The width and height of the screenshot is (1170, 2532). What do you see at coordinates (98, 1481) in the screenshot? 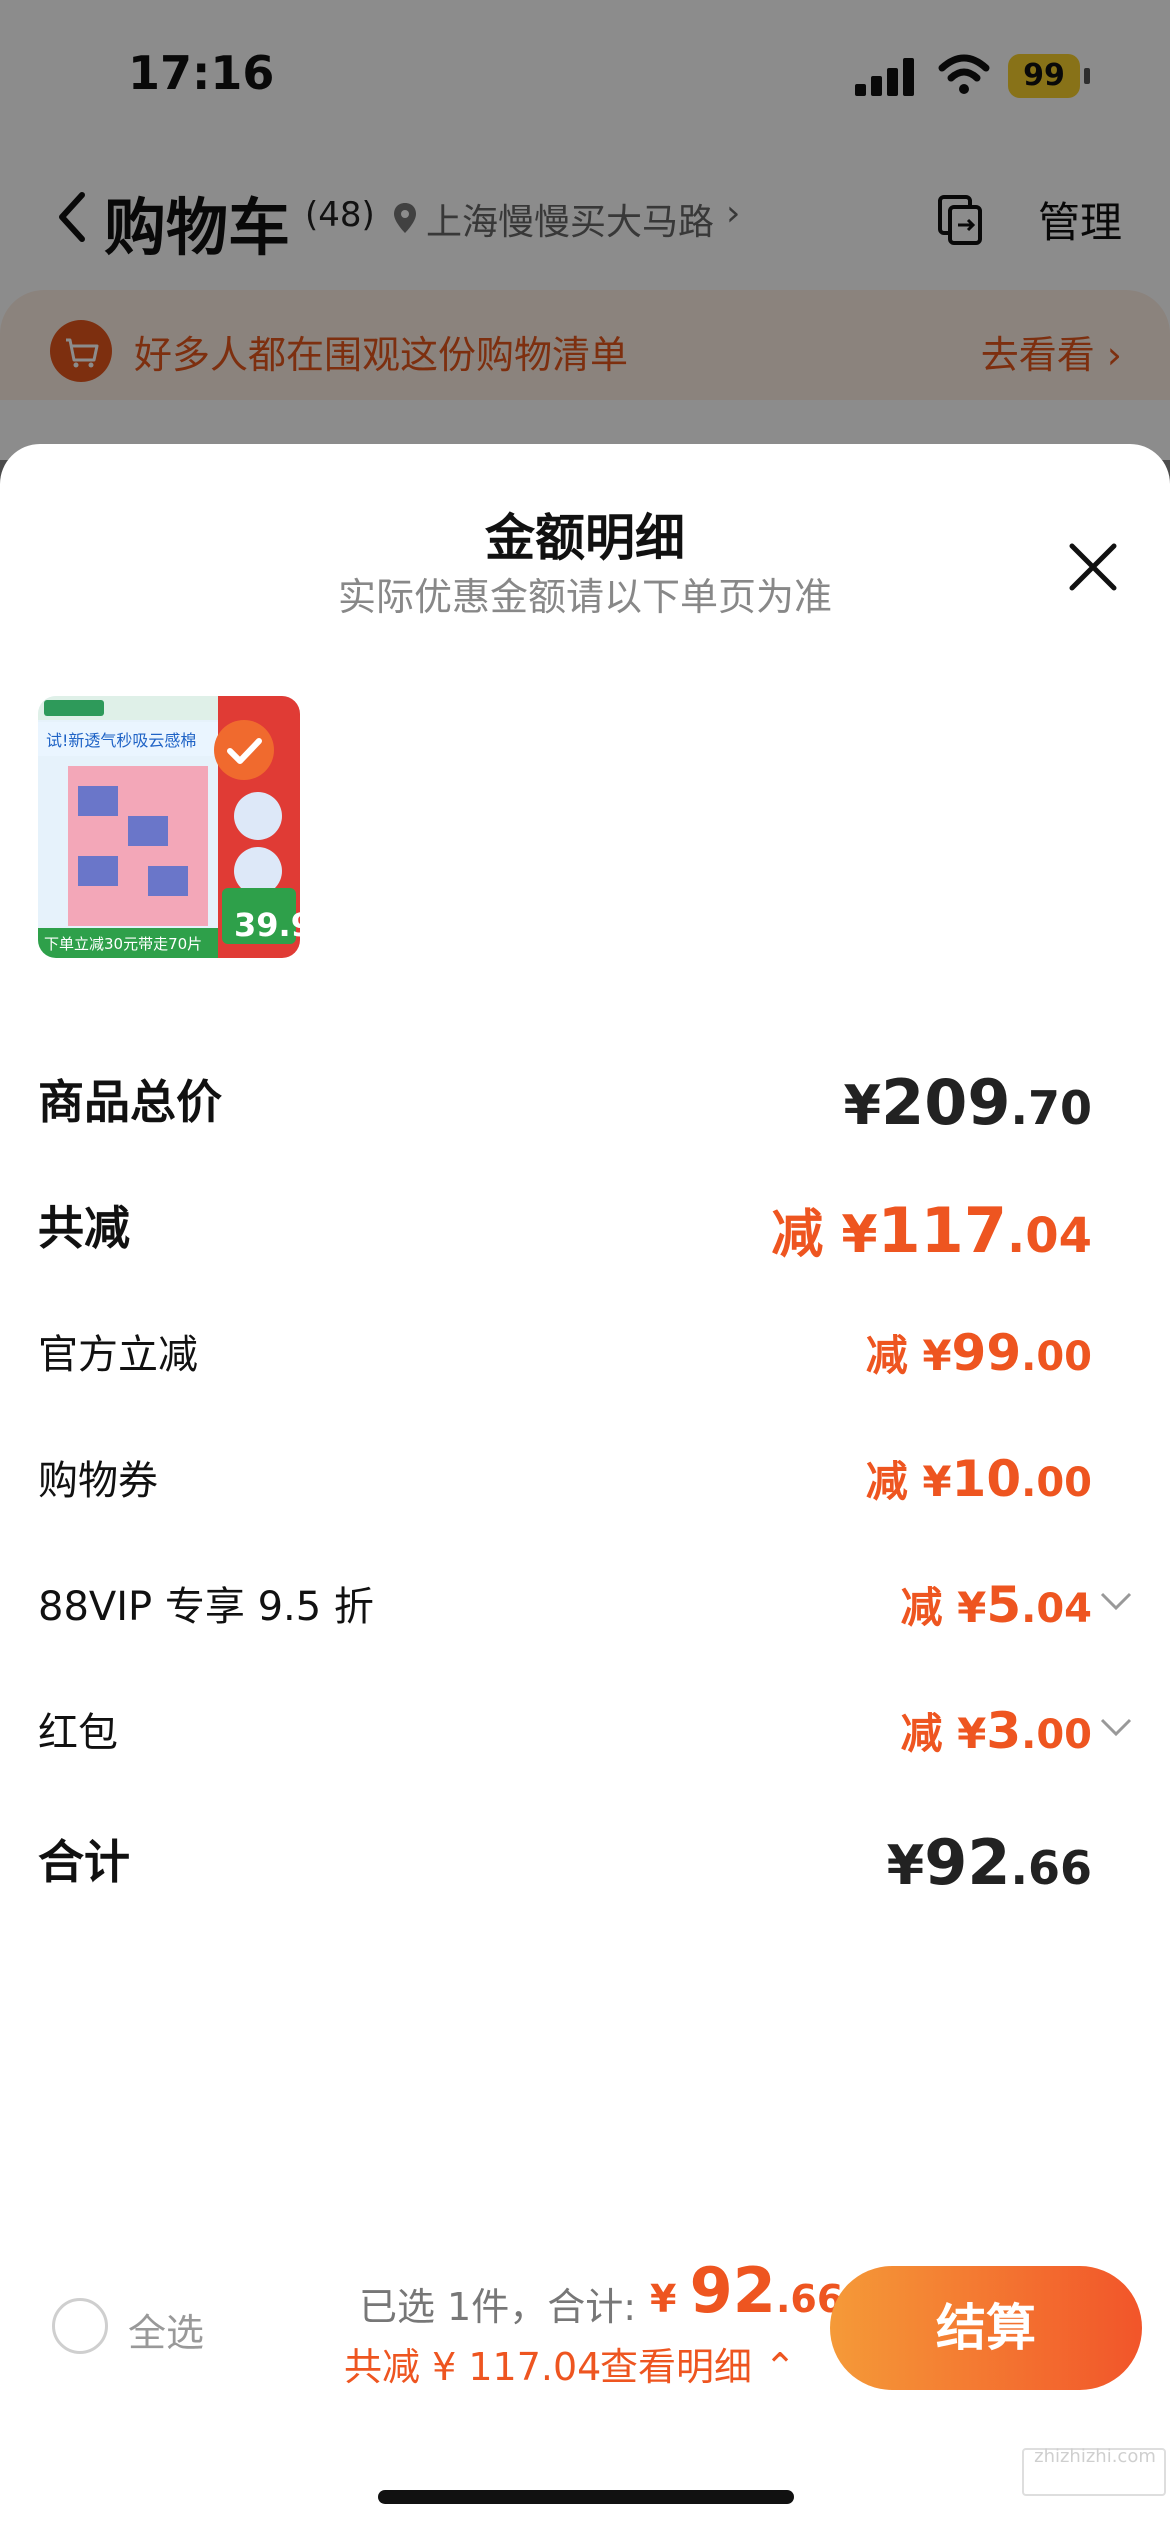
I see `row-label: 购物券` at bounding box center [98, 1481].